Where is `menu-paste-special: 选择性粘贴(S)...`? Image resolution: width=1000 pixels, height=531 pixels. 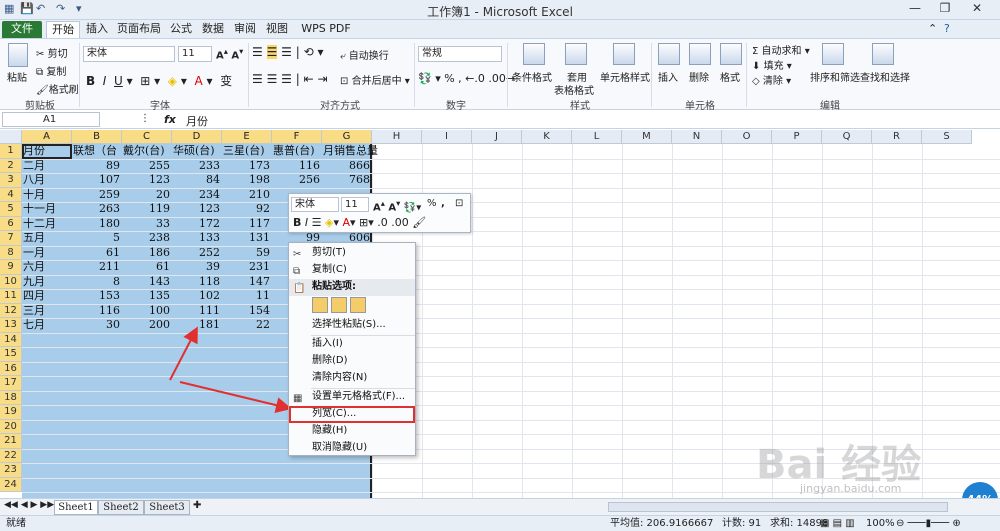
menu-paste-special: 选择性粘贴(S)... is located at coordinates (352, 325).